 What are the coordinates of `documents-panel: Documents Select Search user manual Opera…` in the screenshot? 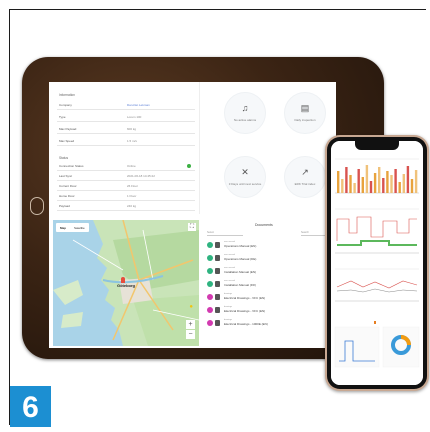 It's located at (269, 283).